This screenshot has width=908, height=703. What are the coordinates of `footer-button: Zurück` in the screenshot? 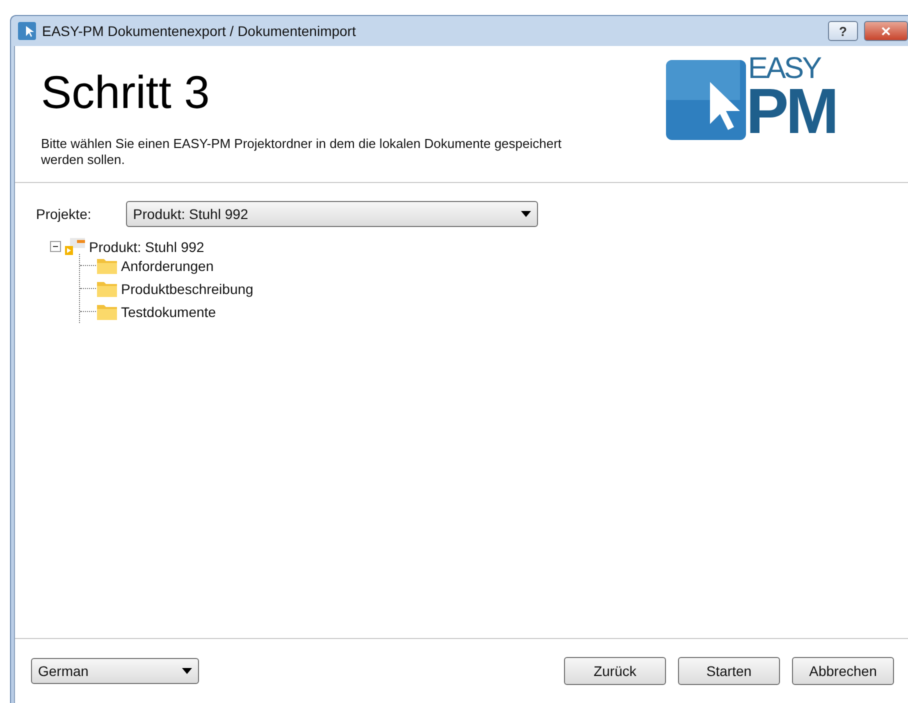 It's located at (615, 671).